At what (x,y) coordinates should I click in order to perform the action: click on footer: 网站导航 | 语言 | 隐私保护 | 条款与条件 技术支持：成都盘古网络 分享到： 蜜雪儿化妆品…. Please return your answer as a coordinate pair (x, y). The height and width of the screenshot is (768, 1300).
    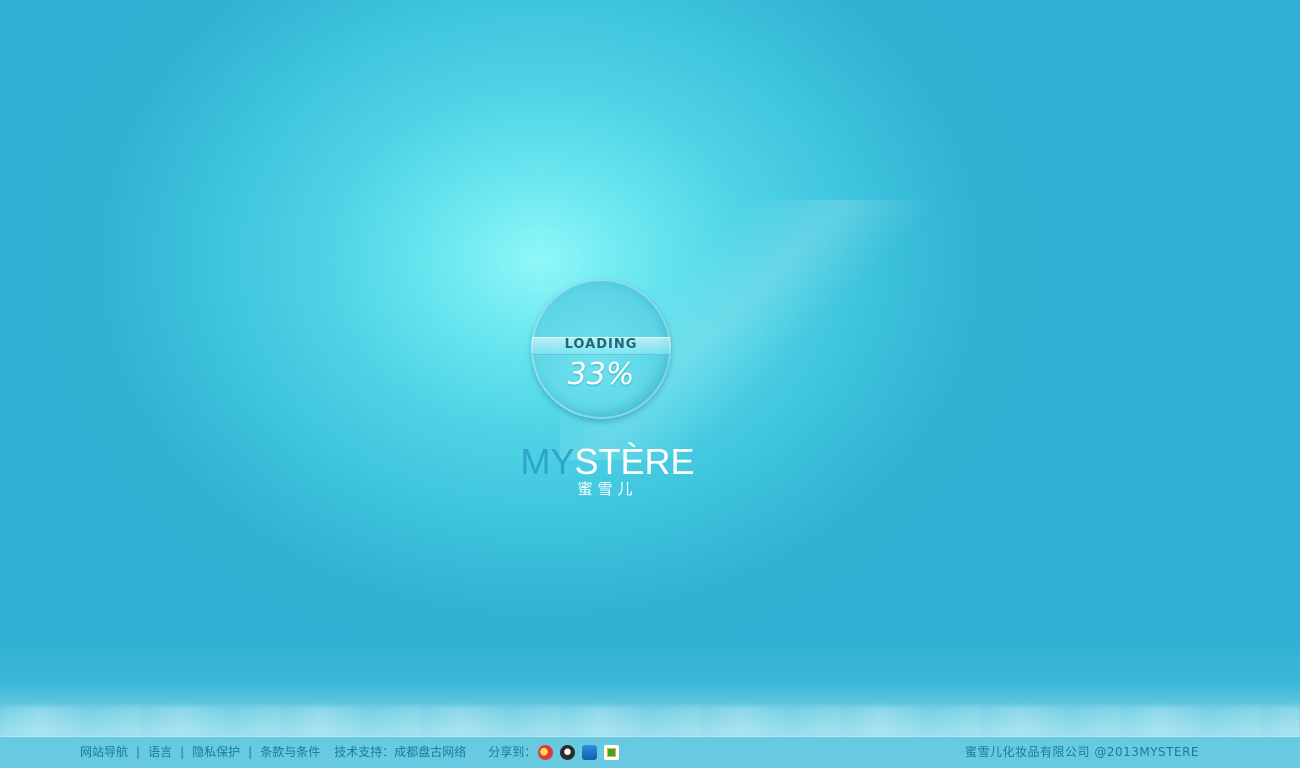
    Looking at the image, I should click on (650, 752).